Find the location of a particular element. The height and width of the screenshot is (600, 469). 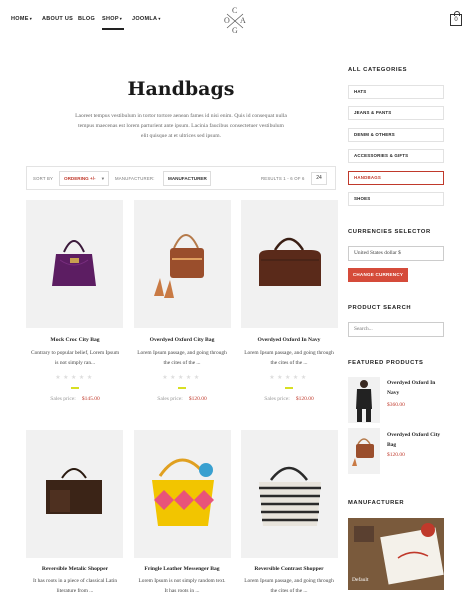

featured-heading: FEATURED PRODUCTS is located at coordinates (386, 363).